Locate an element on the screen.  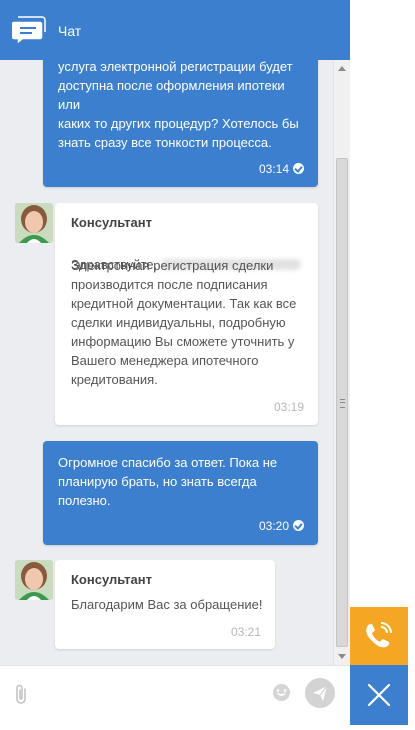
scrollbar-thumb is located at coordinates (342, 402).